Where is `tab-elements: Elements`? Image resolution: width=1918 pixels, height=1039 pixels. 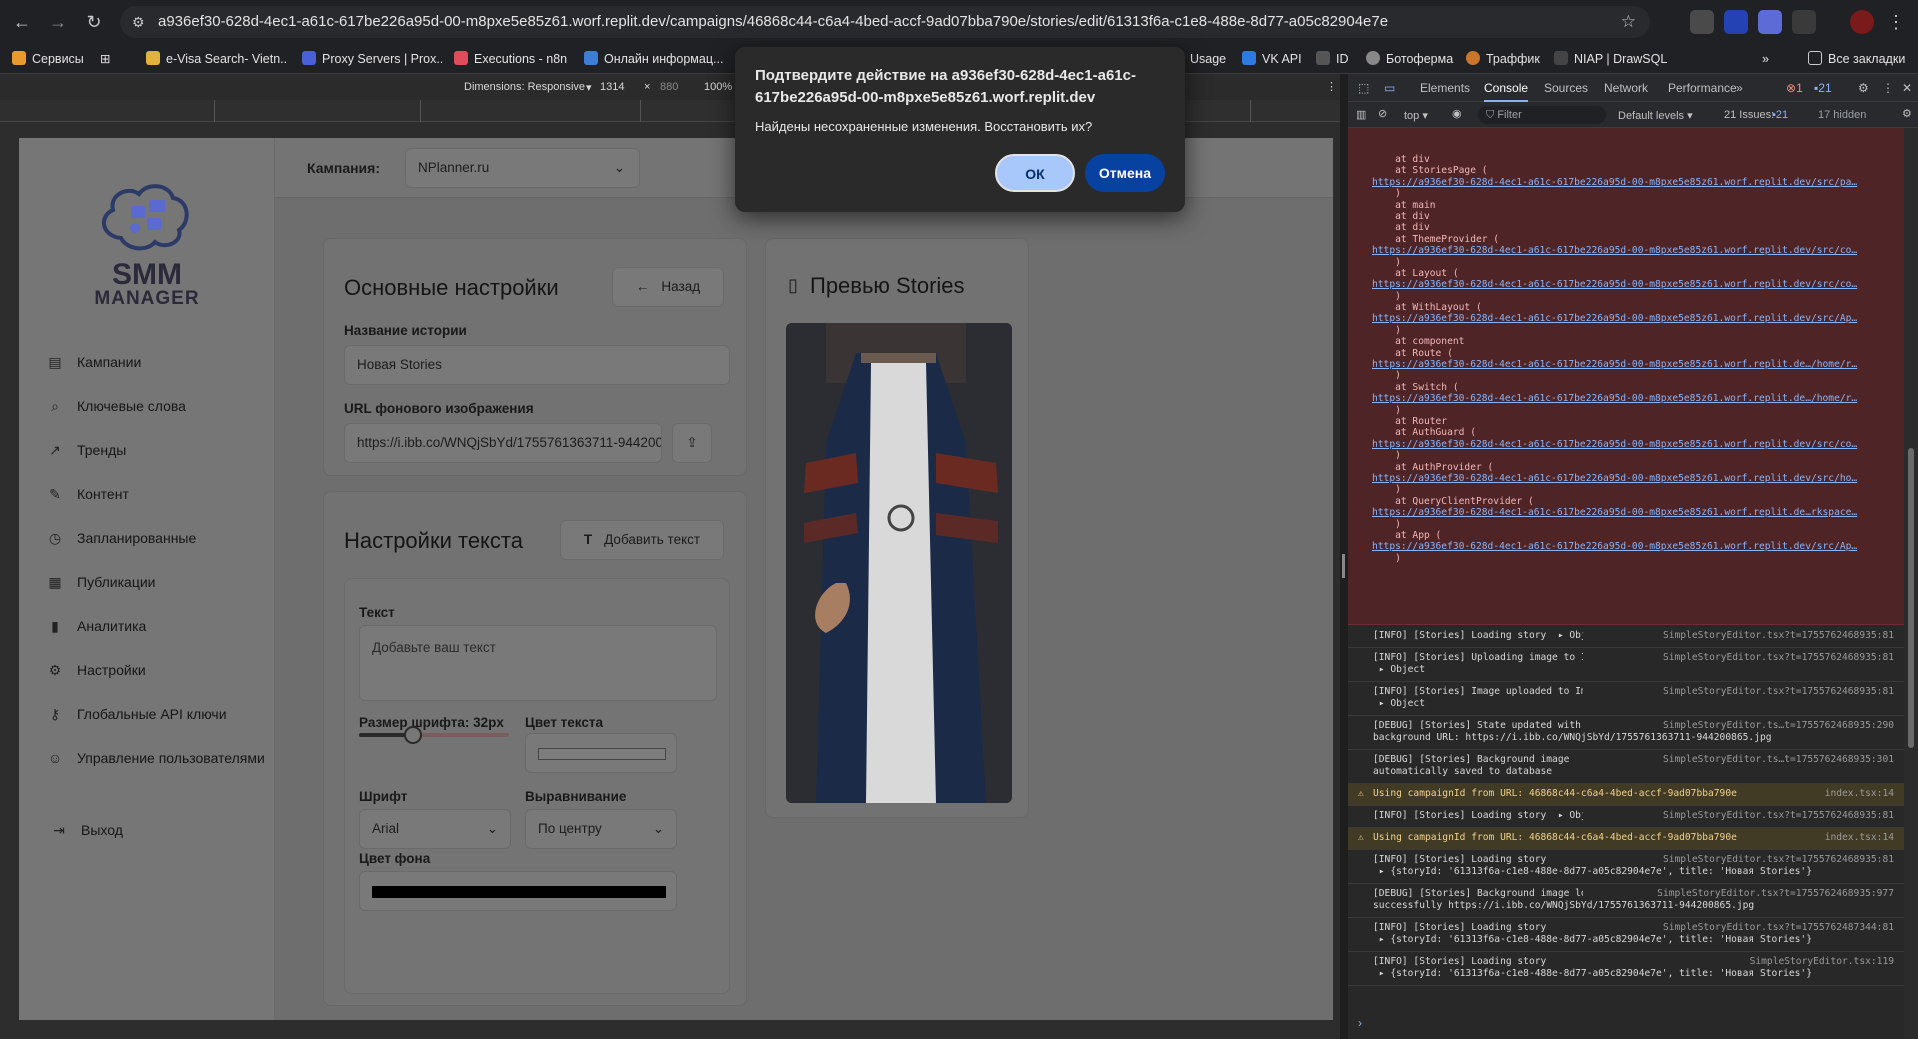
tab-elements: Elements is located at coordinates (1445, 88).